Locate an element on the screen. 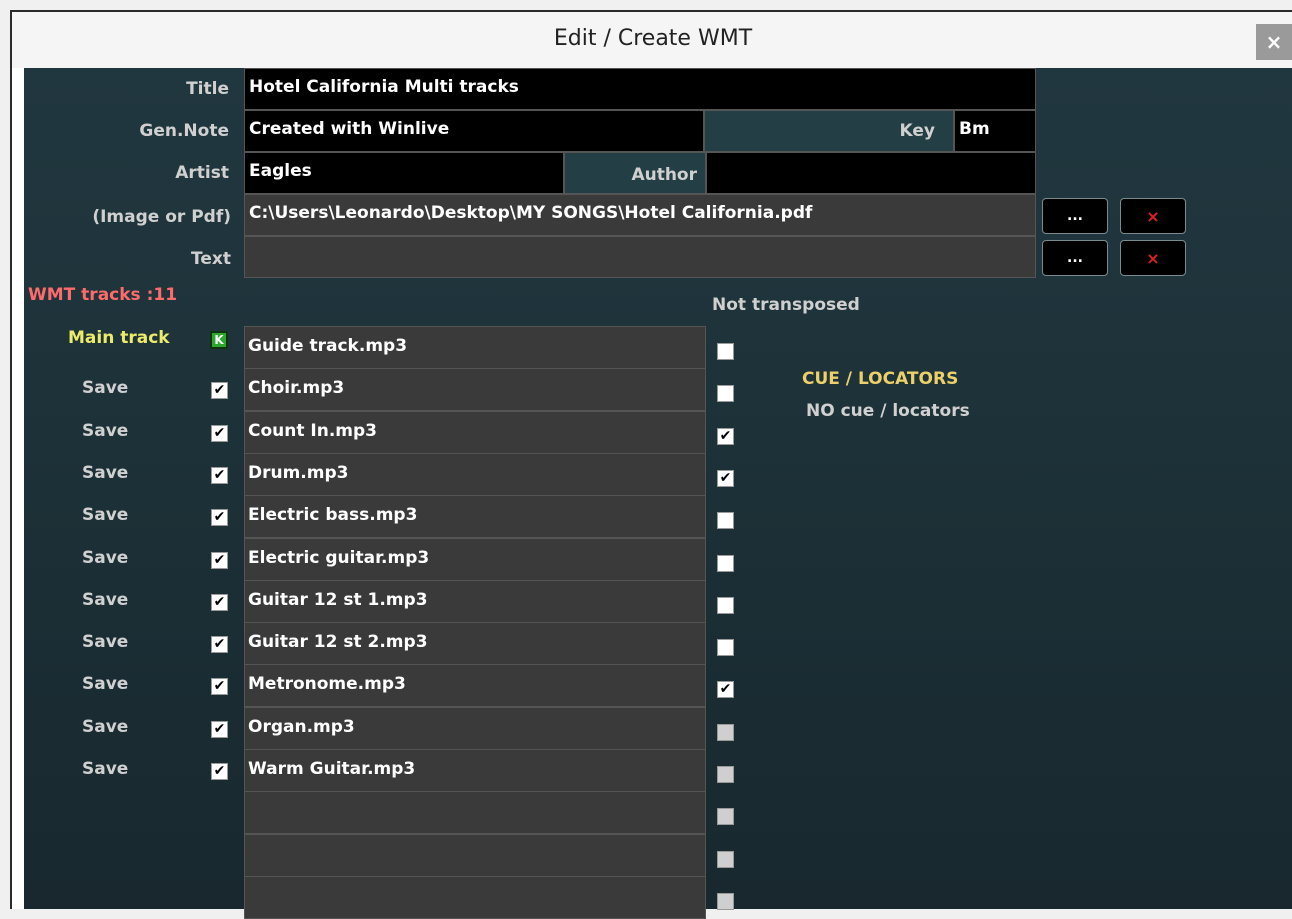  main-track-k-icon: K is located at coordinates (219, 340).